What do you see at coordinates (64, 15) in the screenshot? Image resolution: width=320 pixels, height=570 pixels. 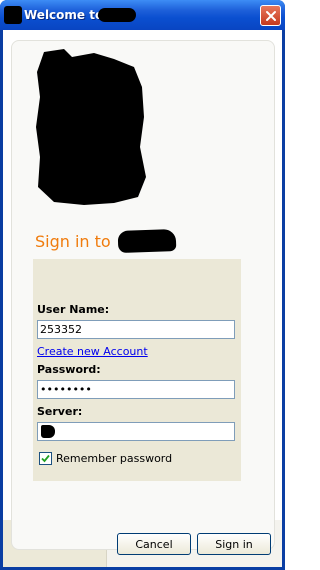 I see `window-title: Welcome to` at bounding box center [64, 15].